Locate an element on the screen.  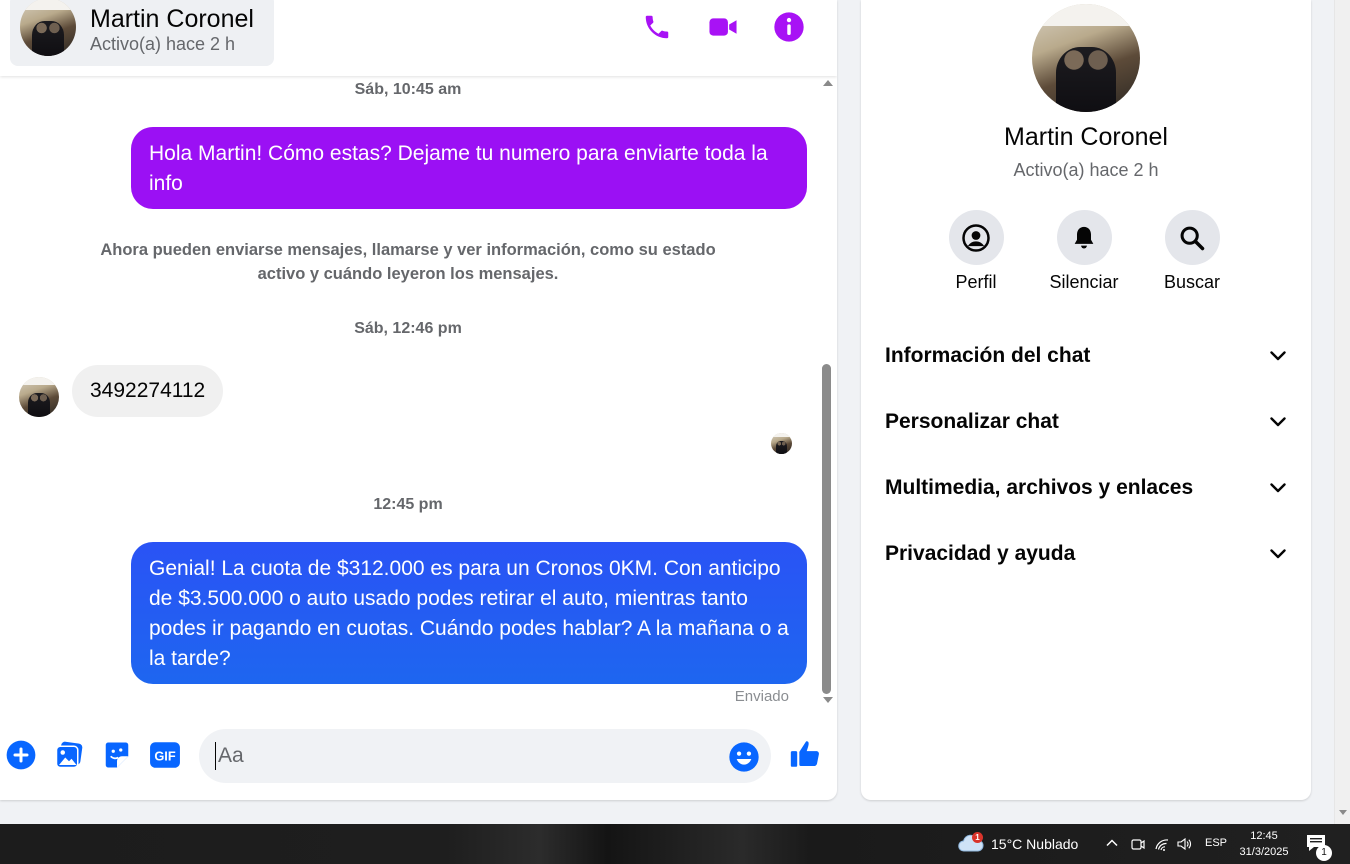
profile-action-button: Perfil is located at coordinates (976, 251).